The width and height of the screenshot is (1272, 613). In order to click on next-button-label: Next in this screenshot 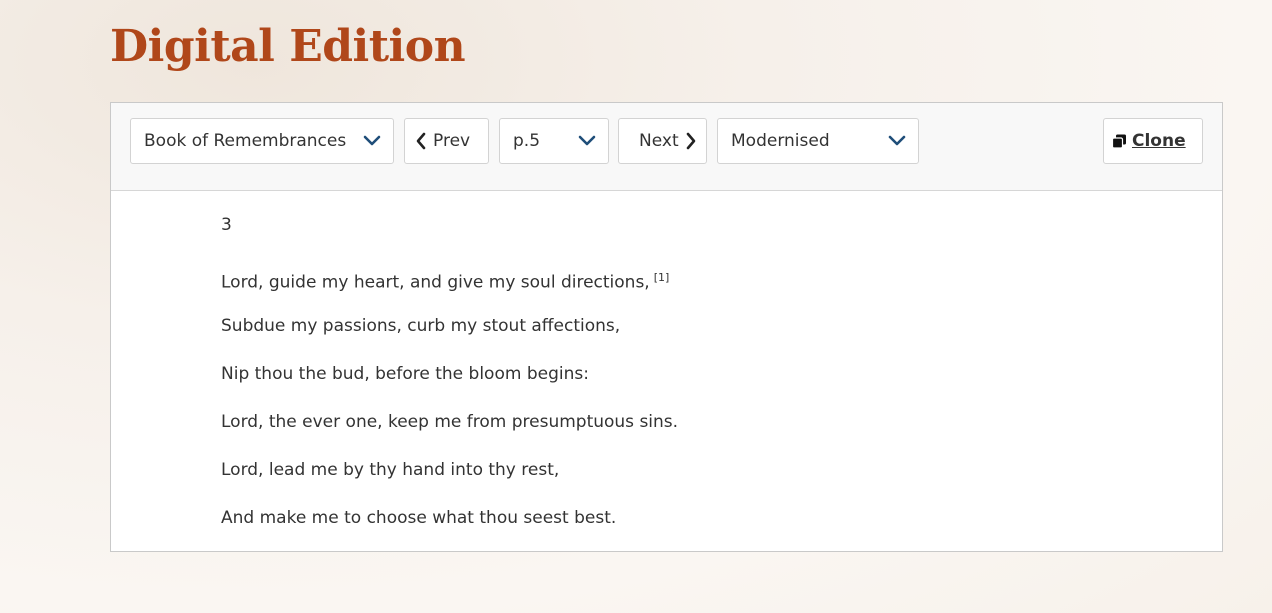, I will do `click(659, 141)`.